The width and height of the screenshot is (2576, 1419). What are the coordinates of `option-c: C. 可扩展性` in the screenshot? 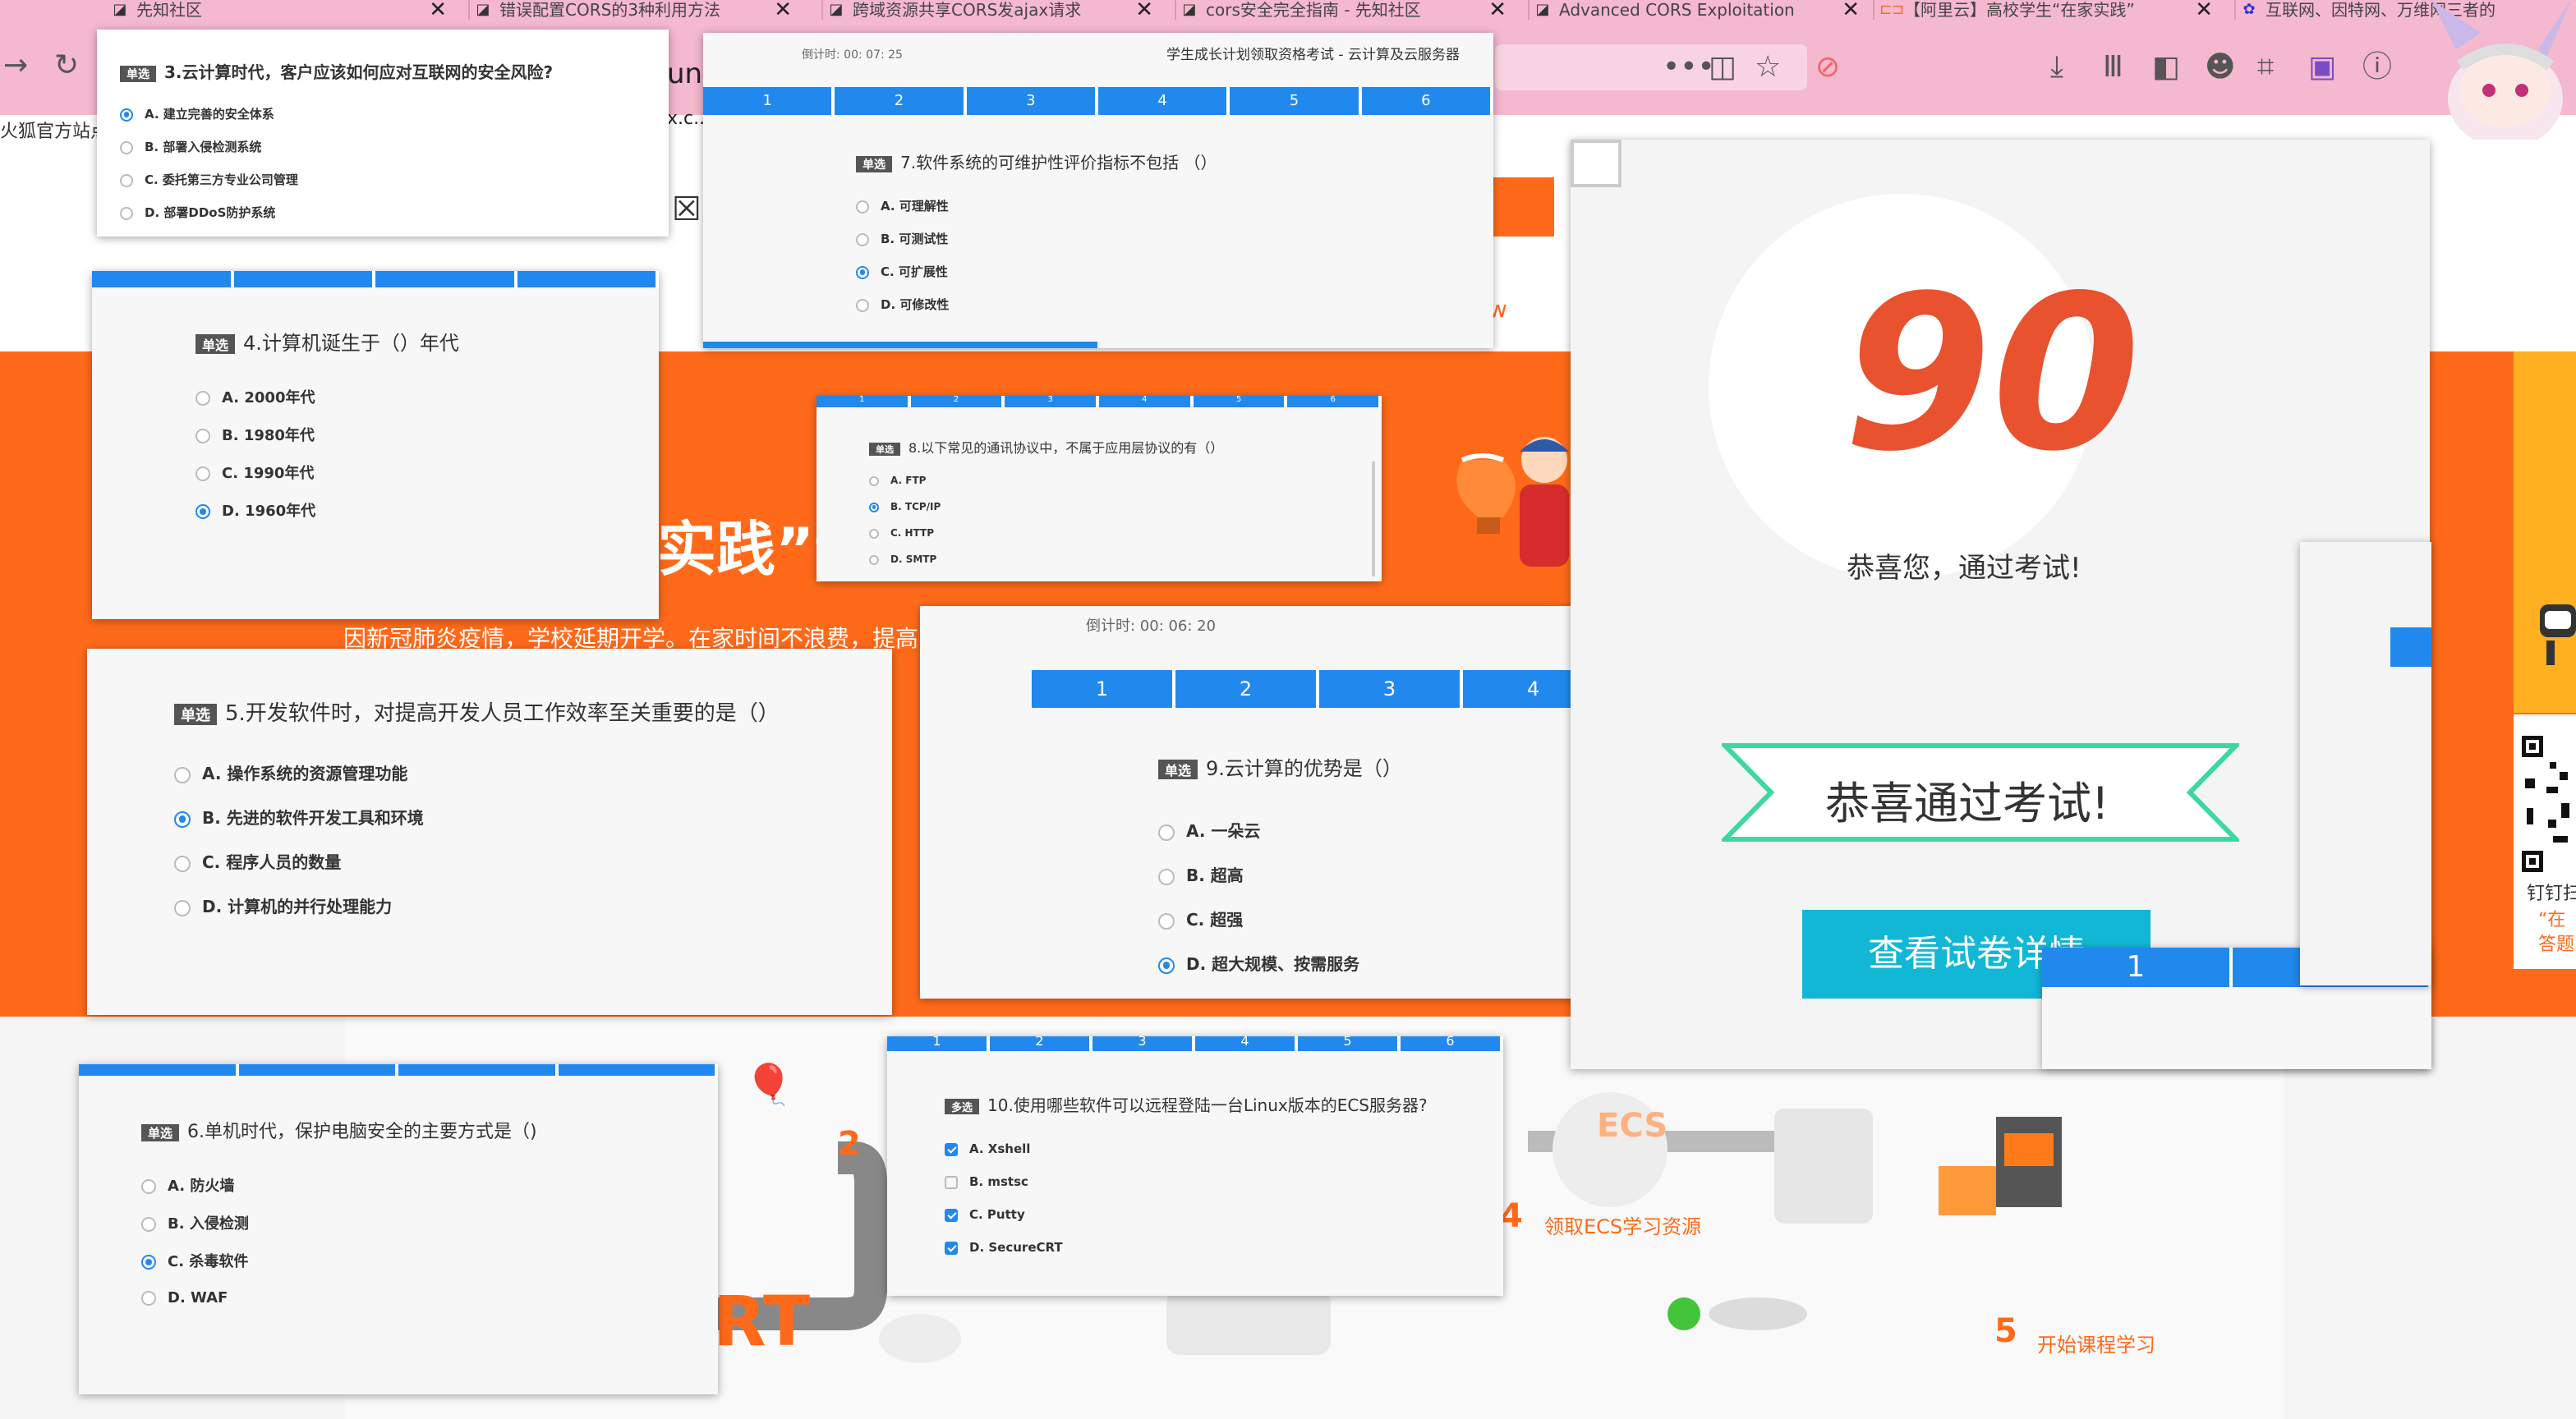 It's located at (902, 271).